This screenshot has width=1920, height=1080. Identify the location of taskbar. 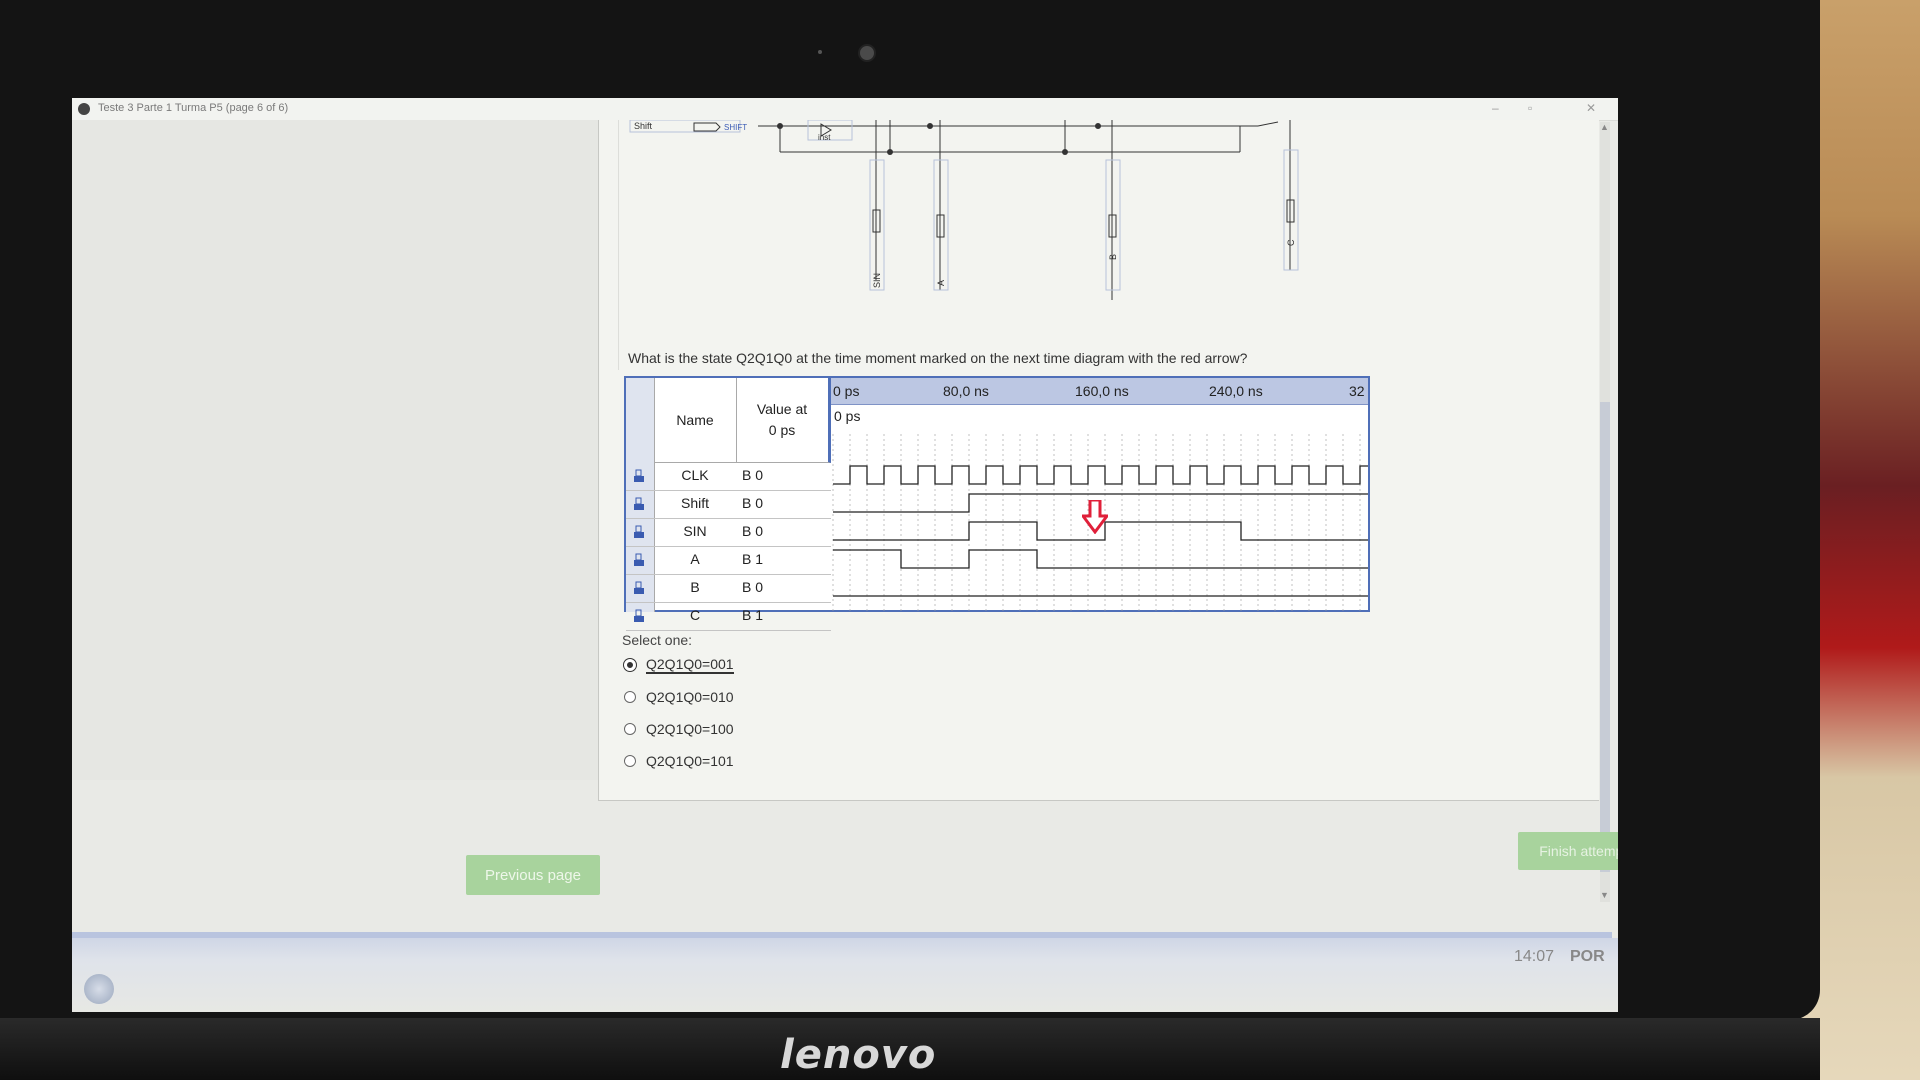
(845, 975).